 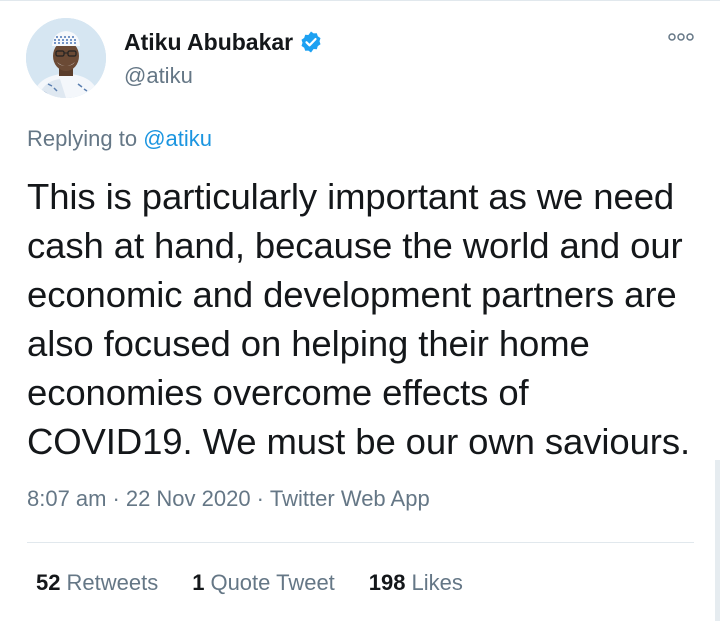 What do you see at coordinates (350, 498) in the screenshot?
I see `tweet-source: Twitter Web App` at bounding box center [350, 498].